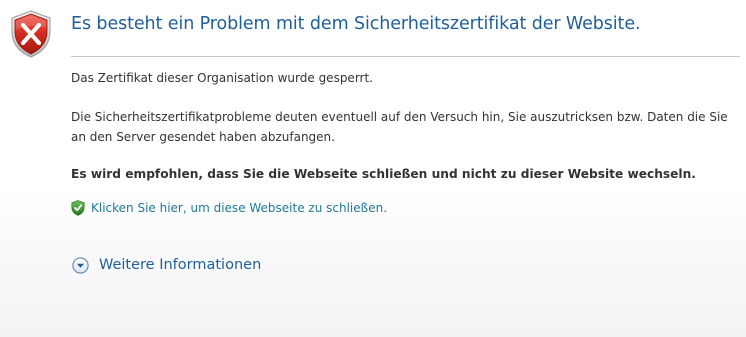 The width and height of the screenshot is (746, 337). What do you see at coordinates (31, 34) in the screenshot?
I see `error-shield-icon` at bounding box center [31, 34].